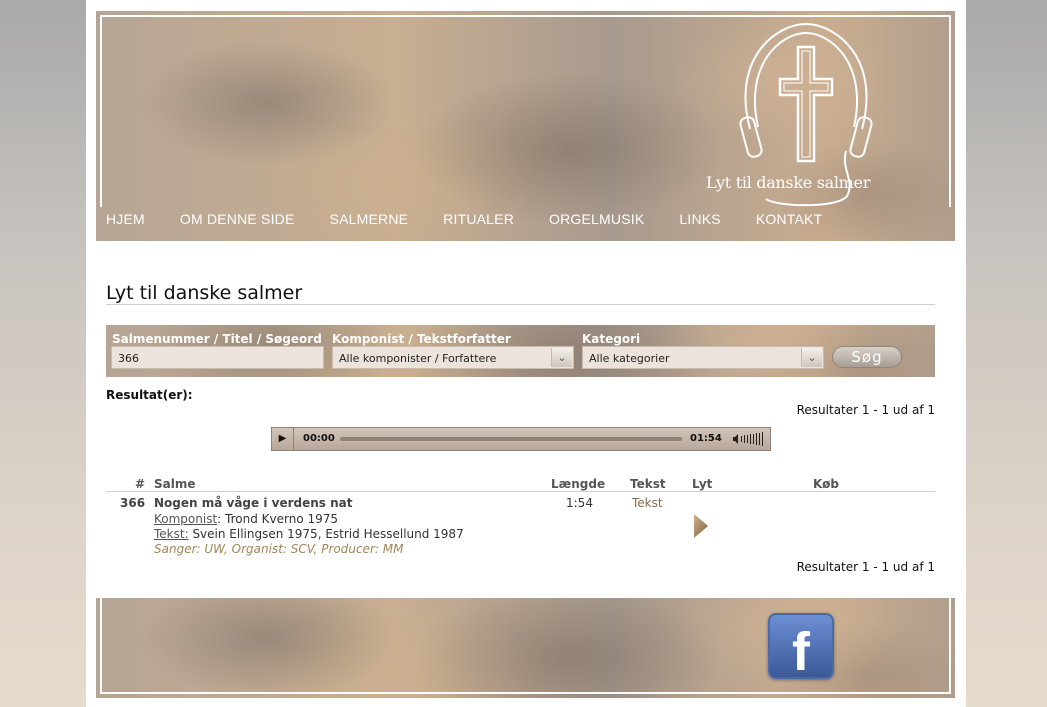 This screenshot has width=1047, height=707. What do you see at coordinates (283, 439) in the screenshot?
I see `play-icon: ▶` at bounding box center [283, 439].